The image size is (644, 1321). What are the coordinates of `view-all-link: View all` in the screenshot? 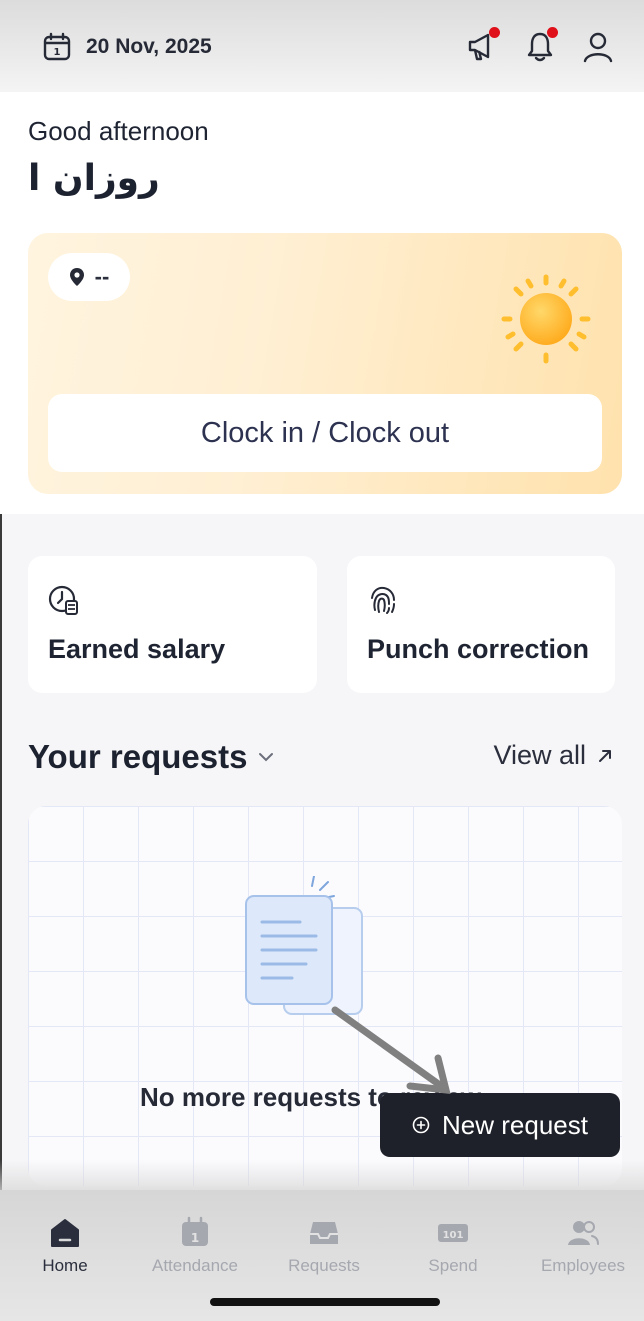 It's located at (553, 755).